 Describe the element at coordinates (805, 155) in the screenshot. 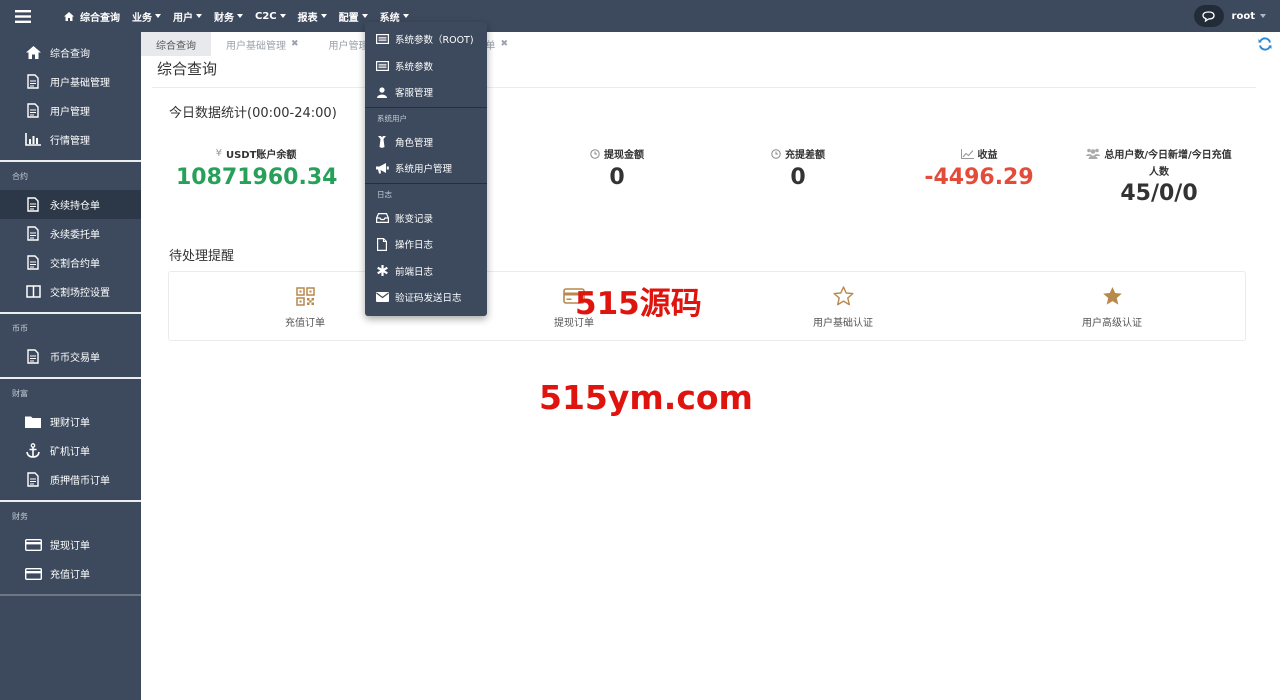

I see `stat-label: 充提差额` at that location.